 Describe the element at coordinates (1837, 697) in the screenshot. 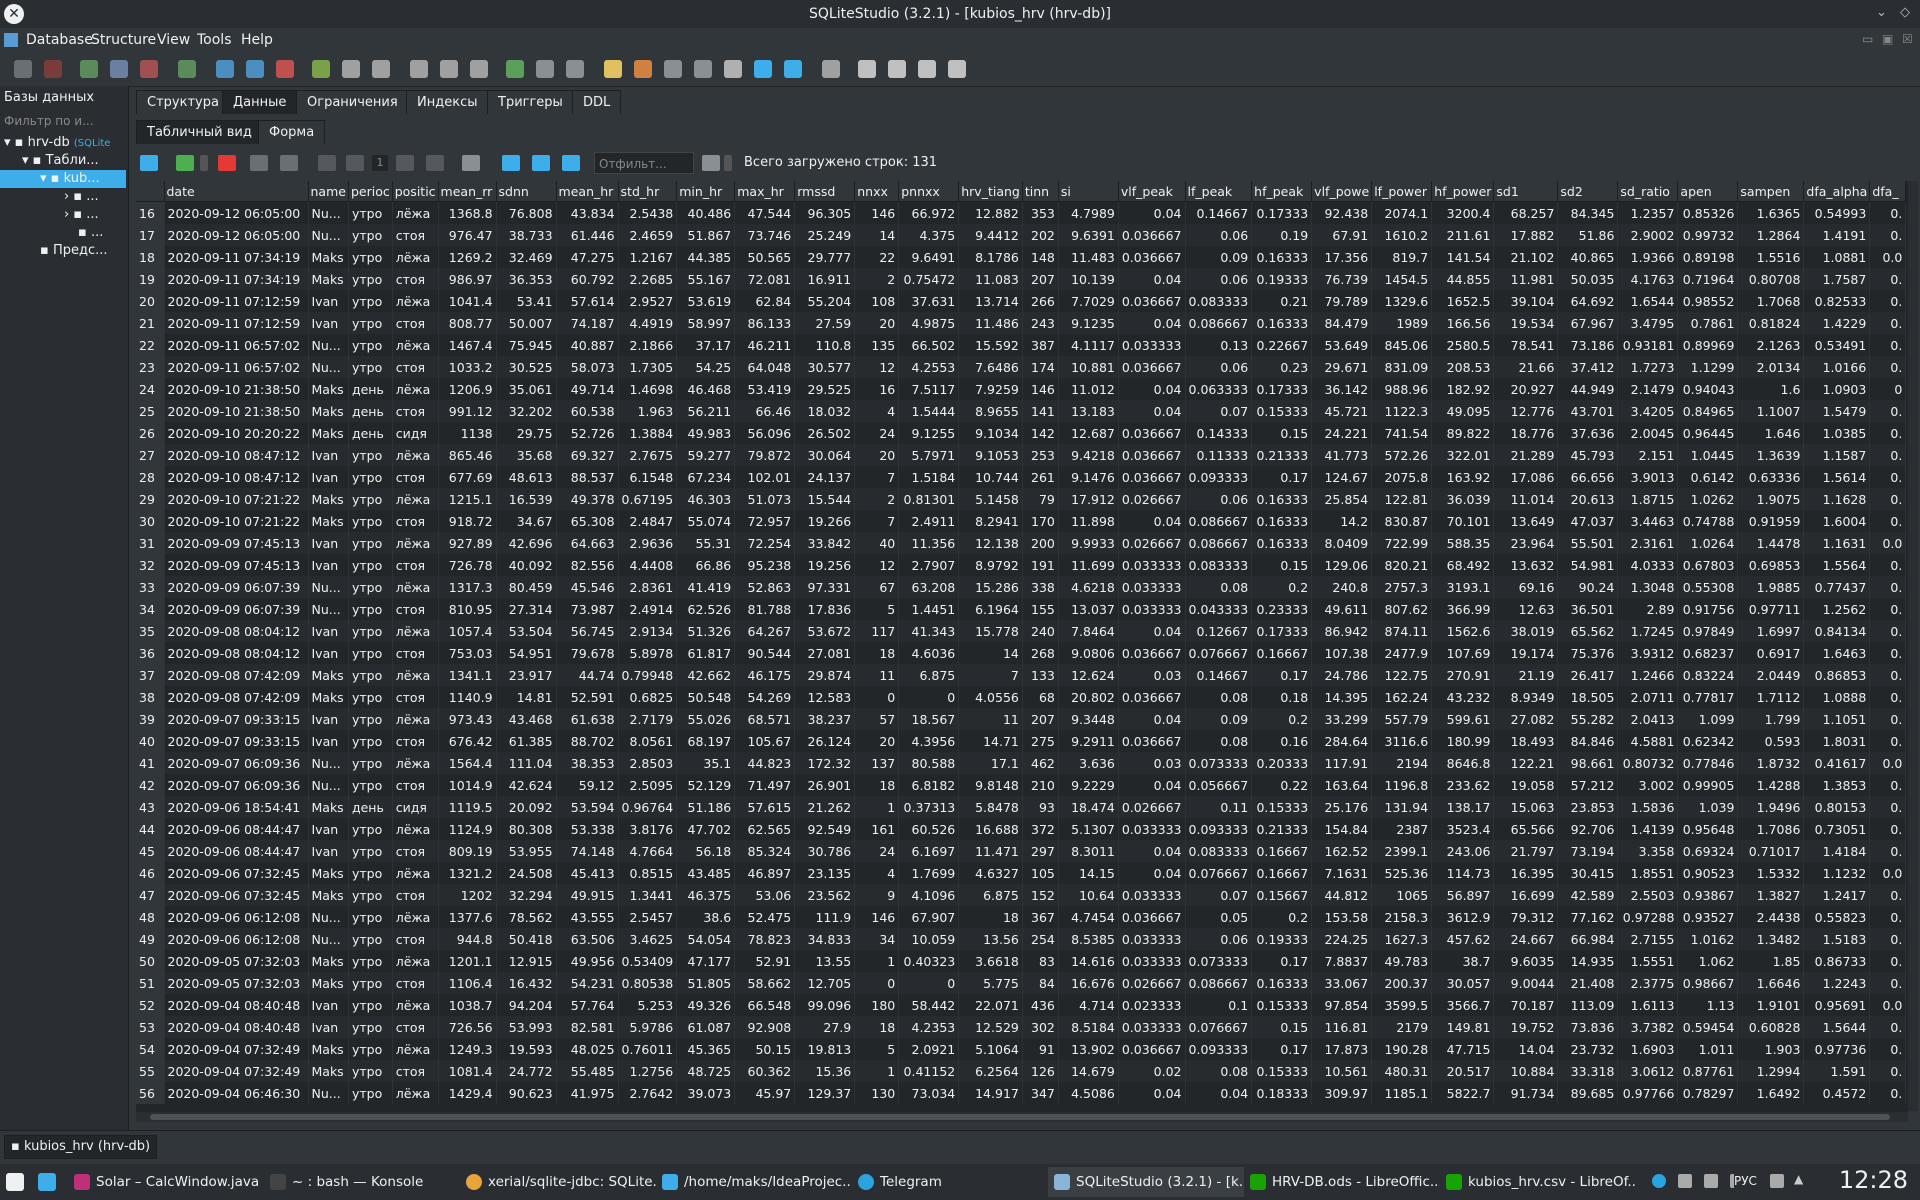

I see `cell-dfa-alpha: 1.0888` at that location.